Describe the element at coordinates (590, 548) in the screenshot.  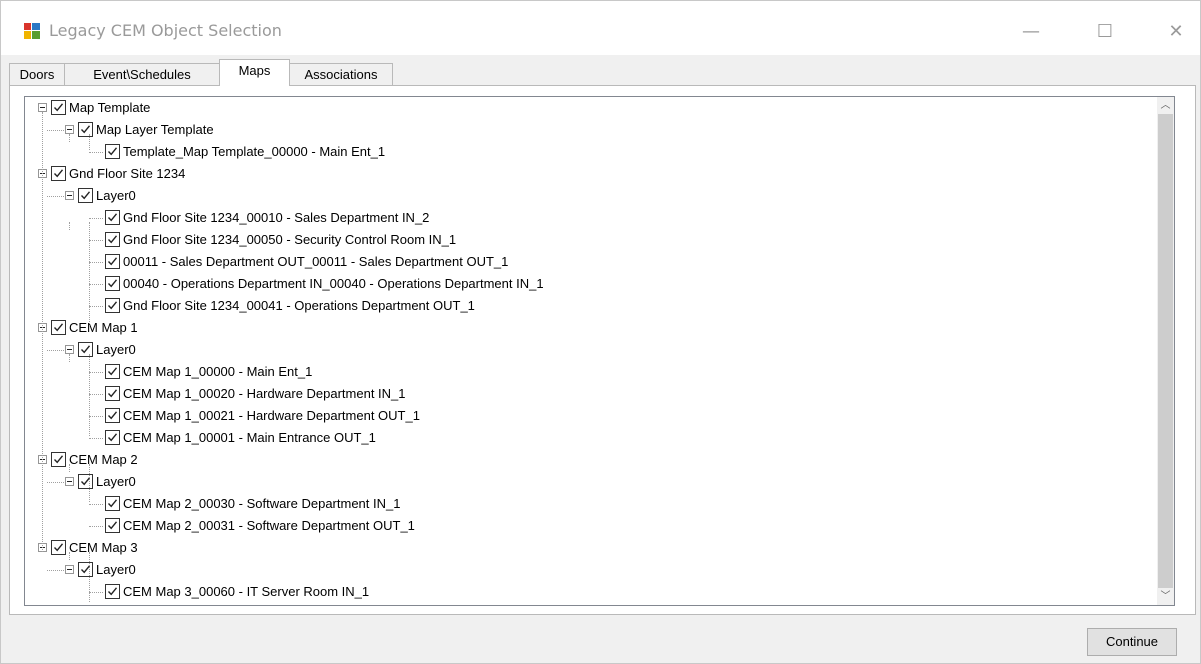
I see `tree-node: CEM Map 3` at that location.